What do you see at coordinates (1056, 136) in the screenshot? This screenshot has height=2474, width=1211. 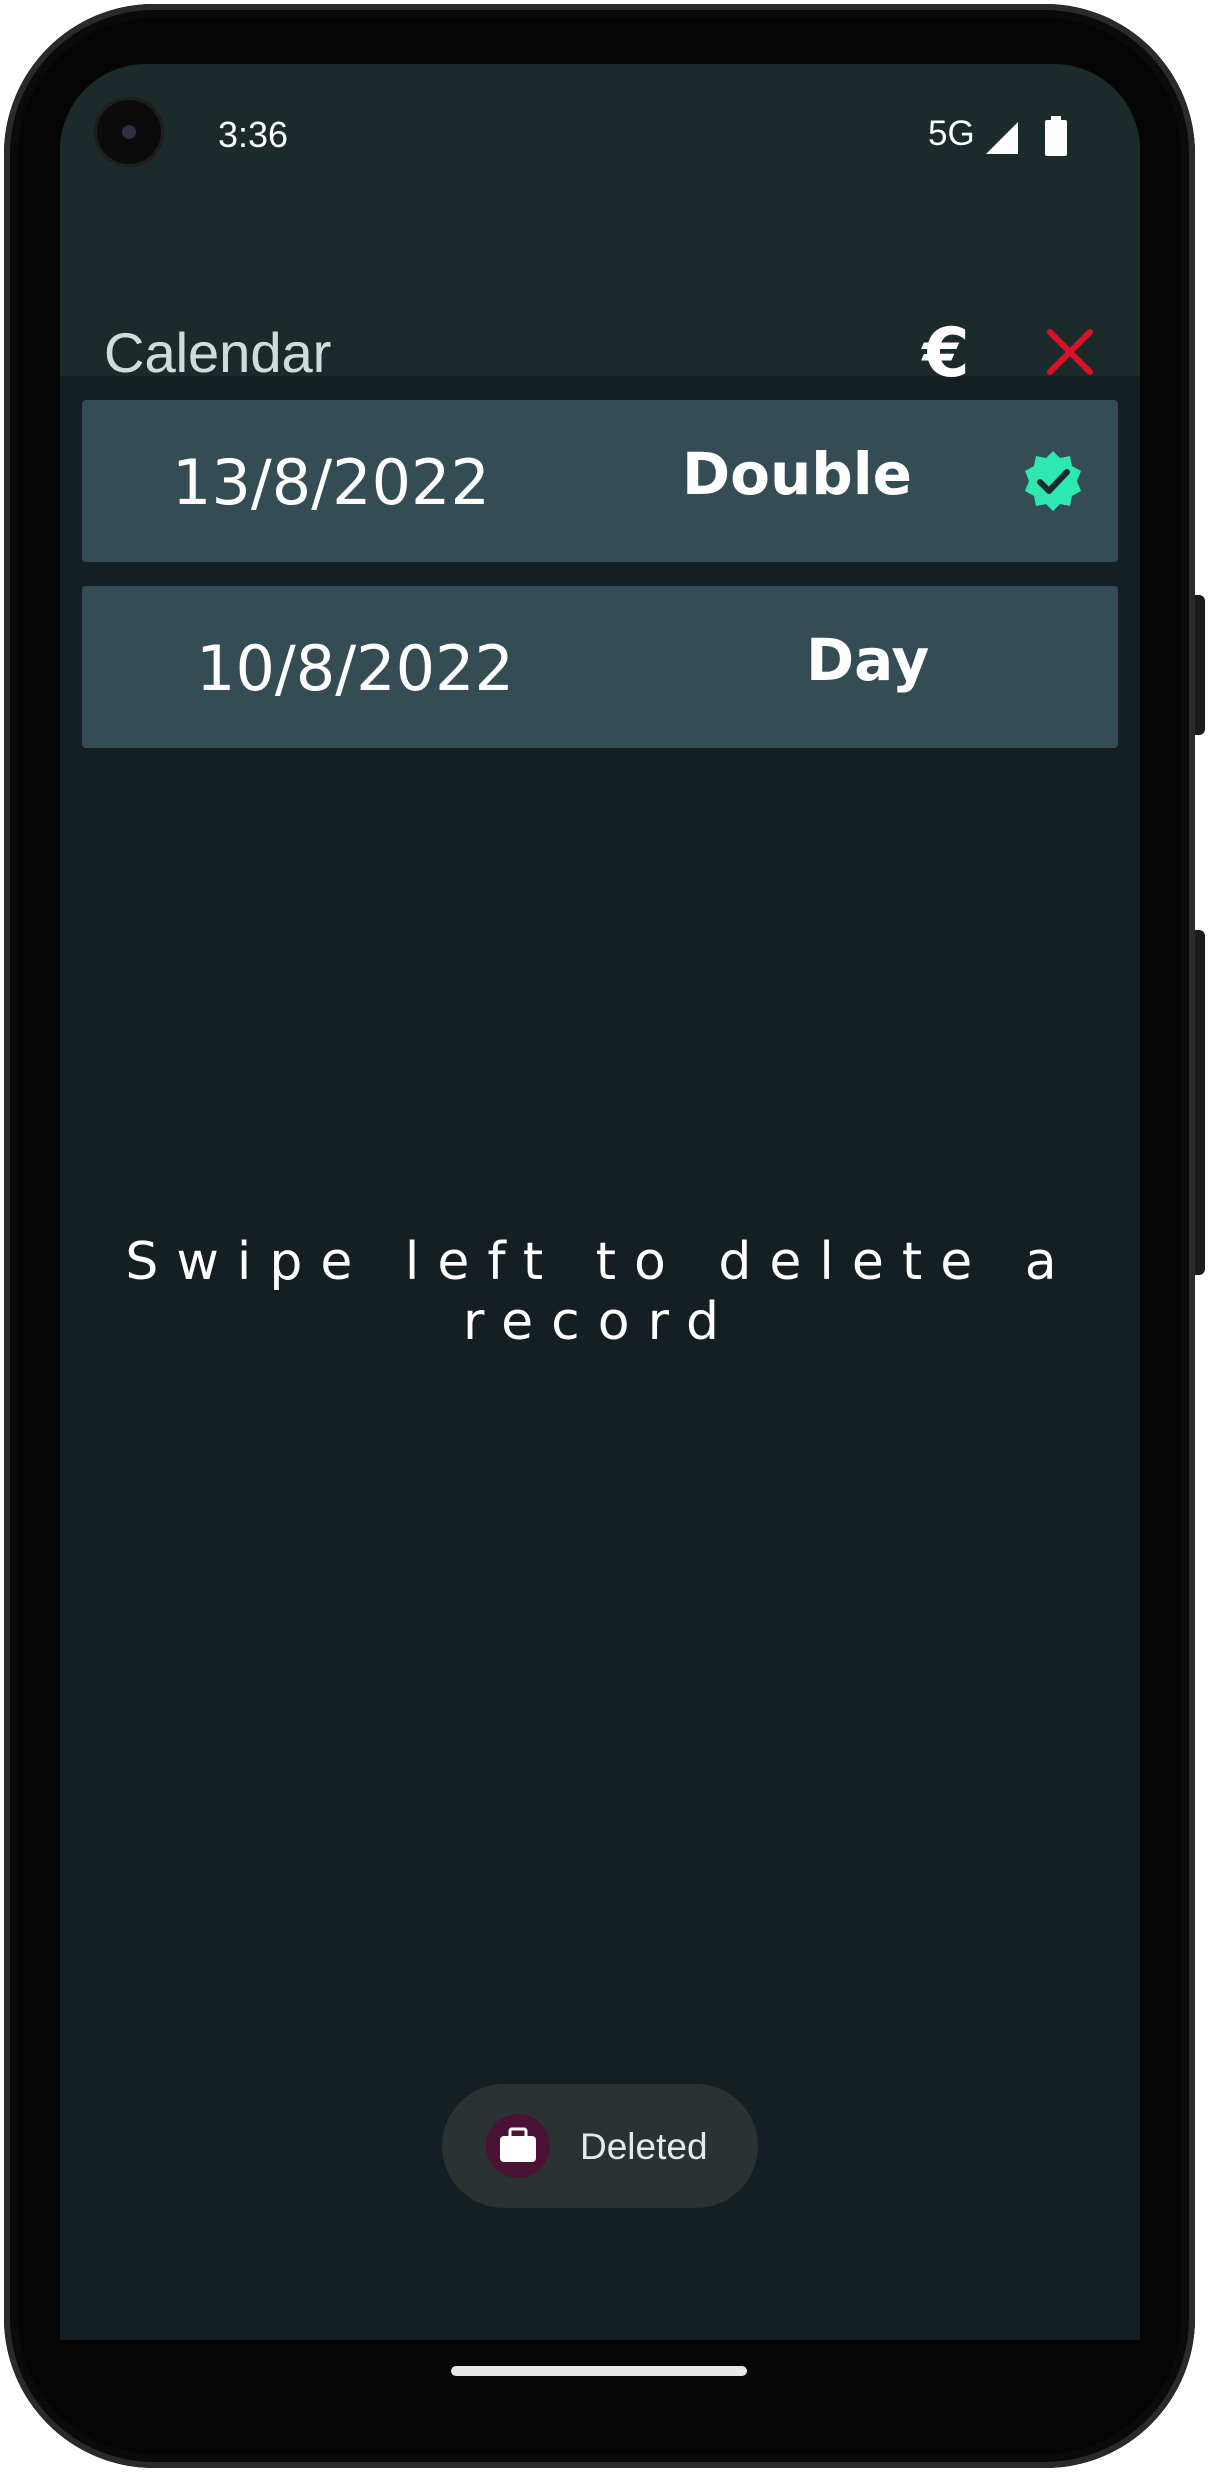 I see `battery-icon` at bounding box center [1056, 136].